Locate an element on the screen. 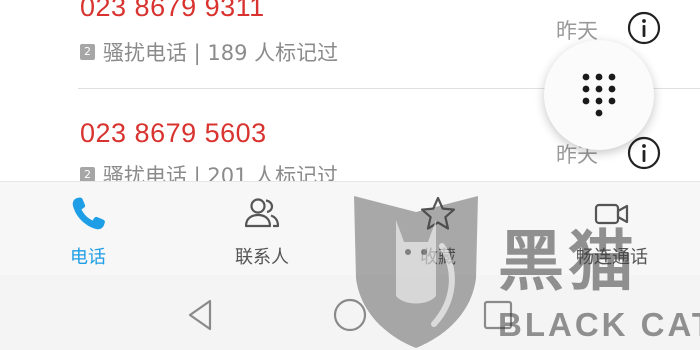  tab-label: 收藏 is located at coordinates (438, 257).